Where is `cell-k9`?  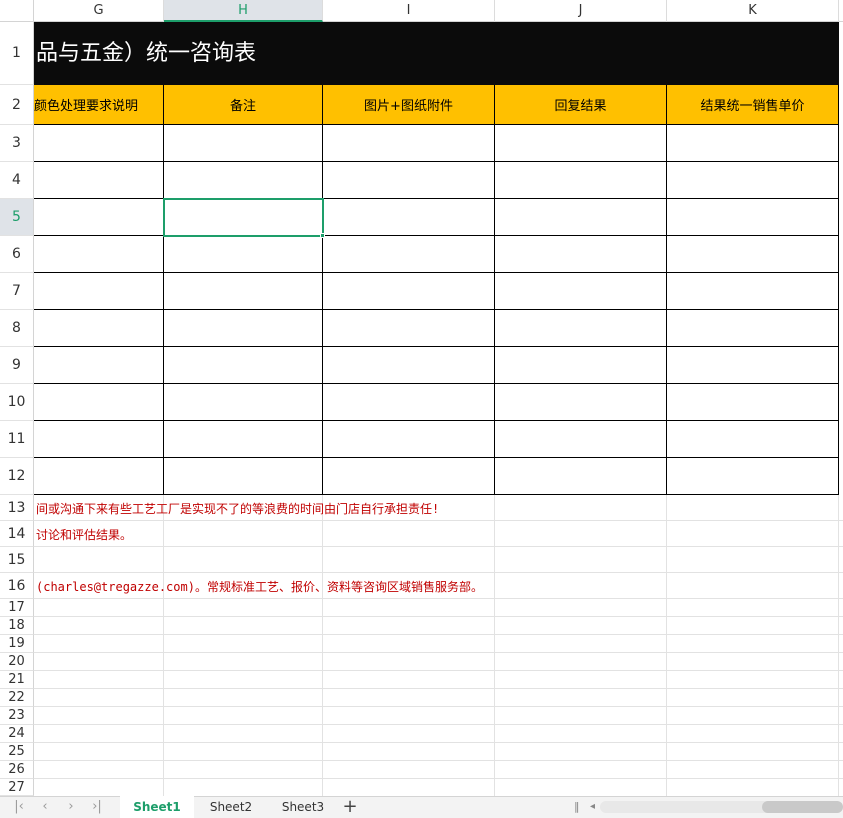
cell-k9 is located at coordinates (753, 365).